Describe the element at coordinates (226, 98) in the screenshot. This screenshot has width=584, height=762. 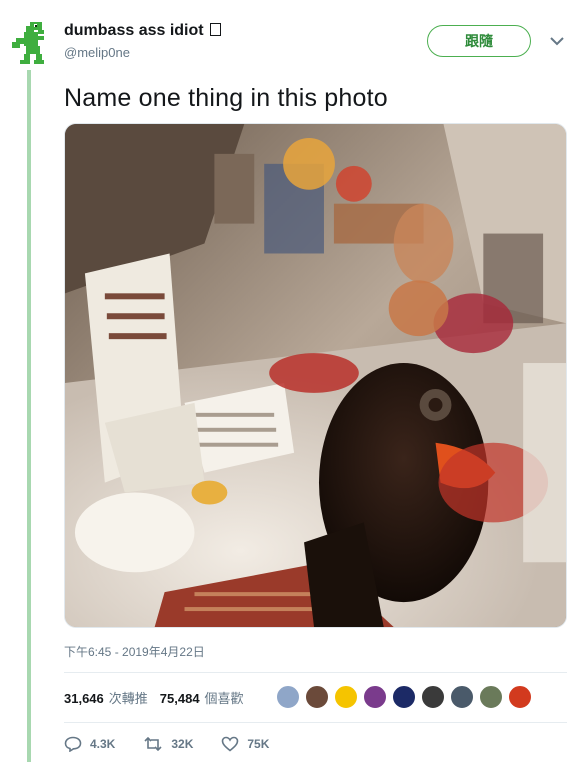
I see `tweet-text: Name one thing in this photo` at that location.